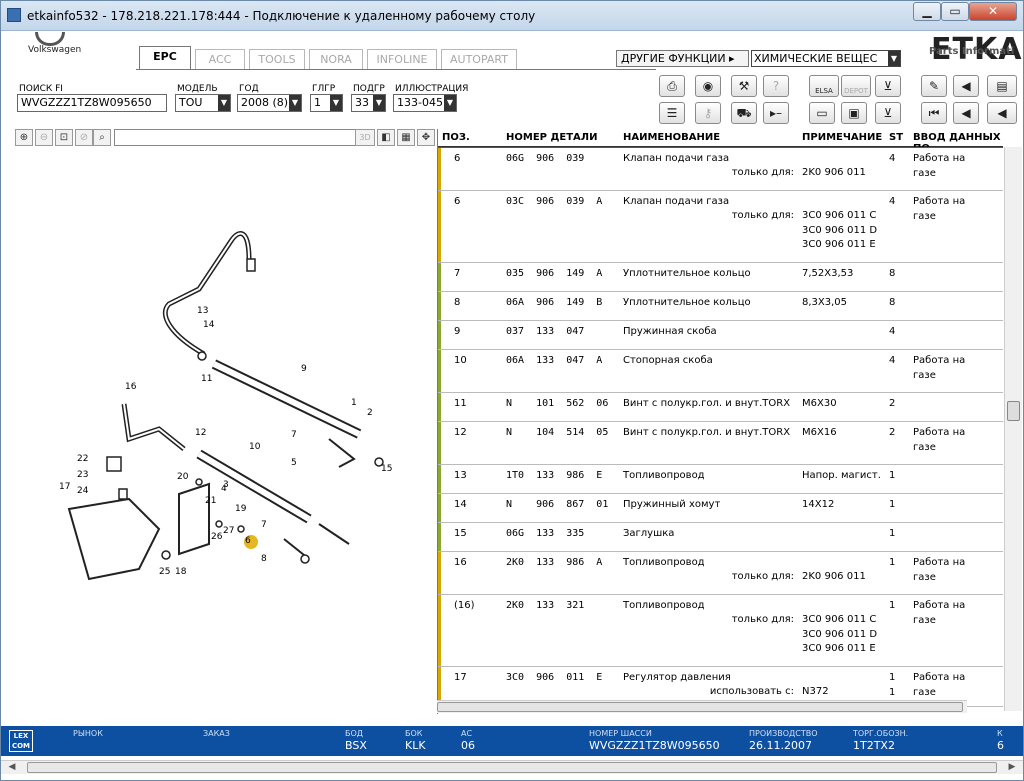  Describe the element at coordinates (822, 113) in the screenshot. I see `monitor-icon: ▭` at that location.